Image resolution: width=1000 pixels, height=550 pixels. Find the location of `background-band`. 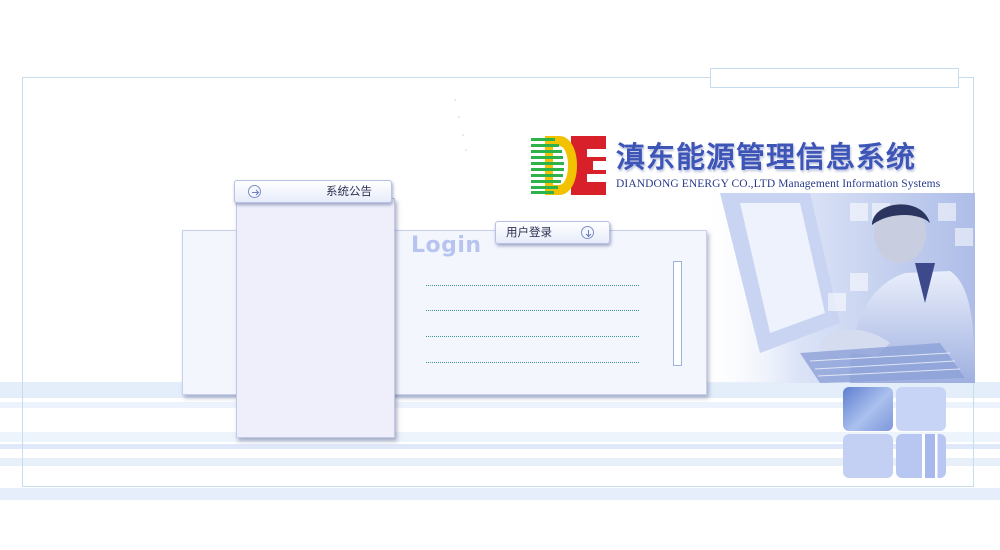

background-band is located at coordinates (500, 494).